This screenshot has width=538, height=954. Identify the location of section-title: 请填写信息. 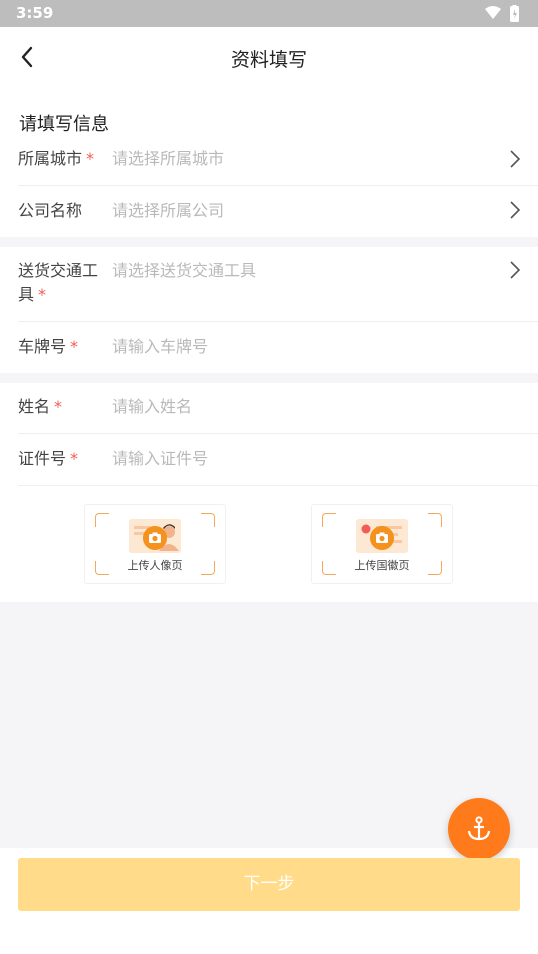
(64, 124).